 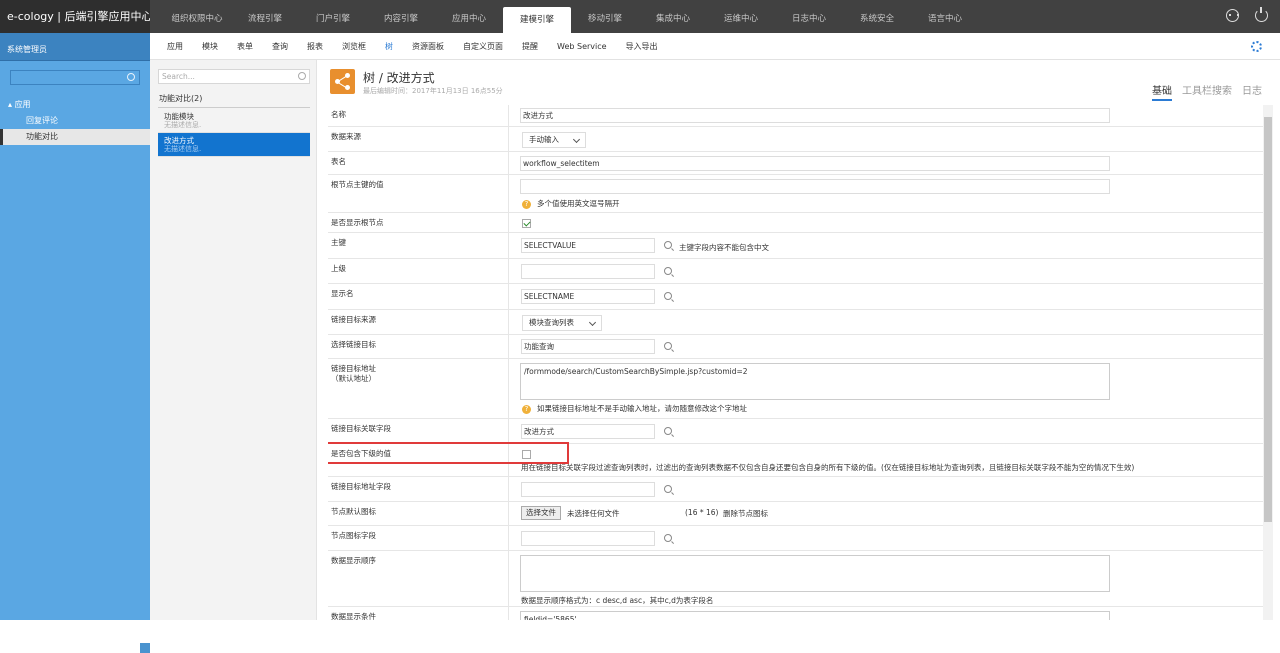 I want to click on sub-nav-item: 报表, so click(x=315, y=46).